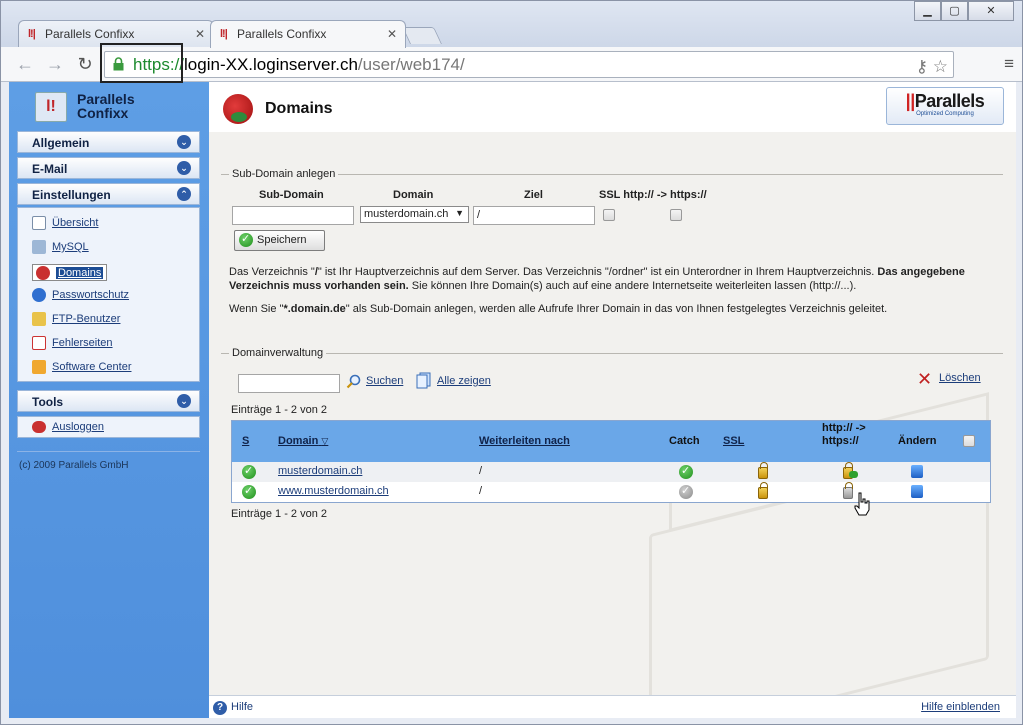  I want to click on save-button: Speichern, so click(279, 240).